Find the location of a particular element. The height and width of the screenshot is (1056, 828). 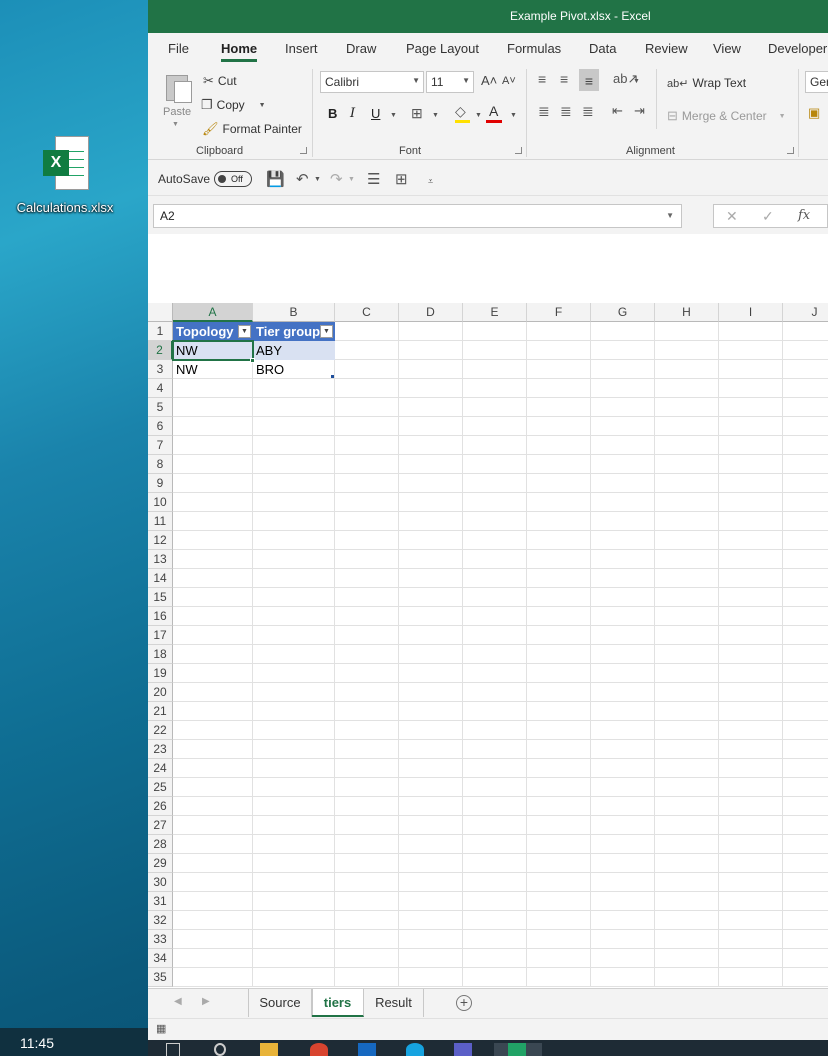

insert-function-icon: fx is located at coordinates (804, 215).